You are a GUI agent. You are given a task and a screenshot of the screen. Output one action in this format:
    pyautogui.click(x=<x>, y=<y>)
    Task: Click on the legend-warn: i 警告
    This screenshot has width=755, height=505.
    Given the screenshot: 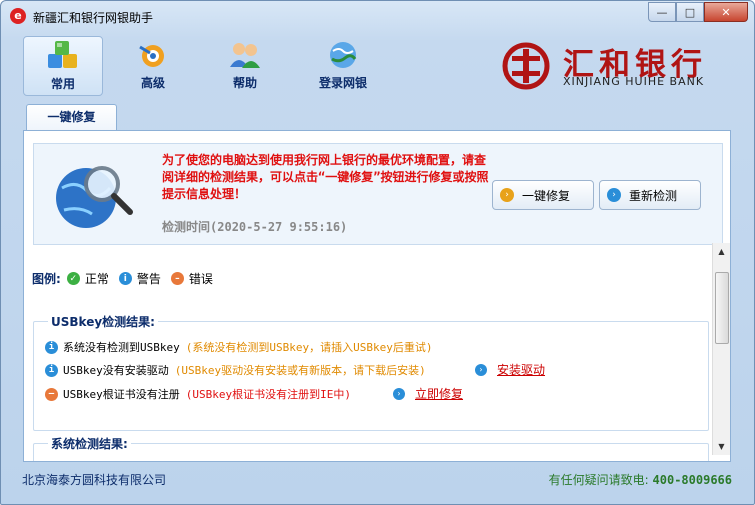 What is the action you would take?
    pyautogui.click(x=139, y=278)
    